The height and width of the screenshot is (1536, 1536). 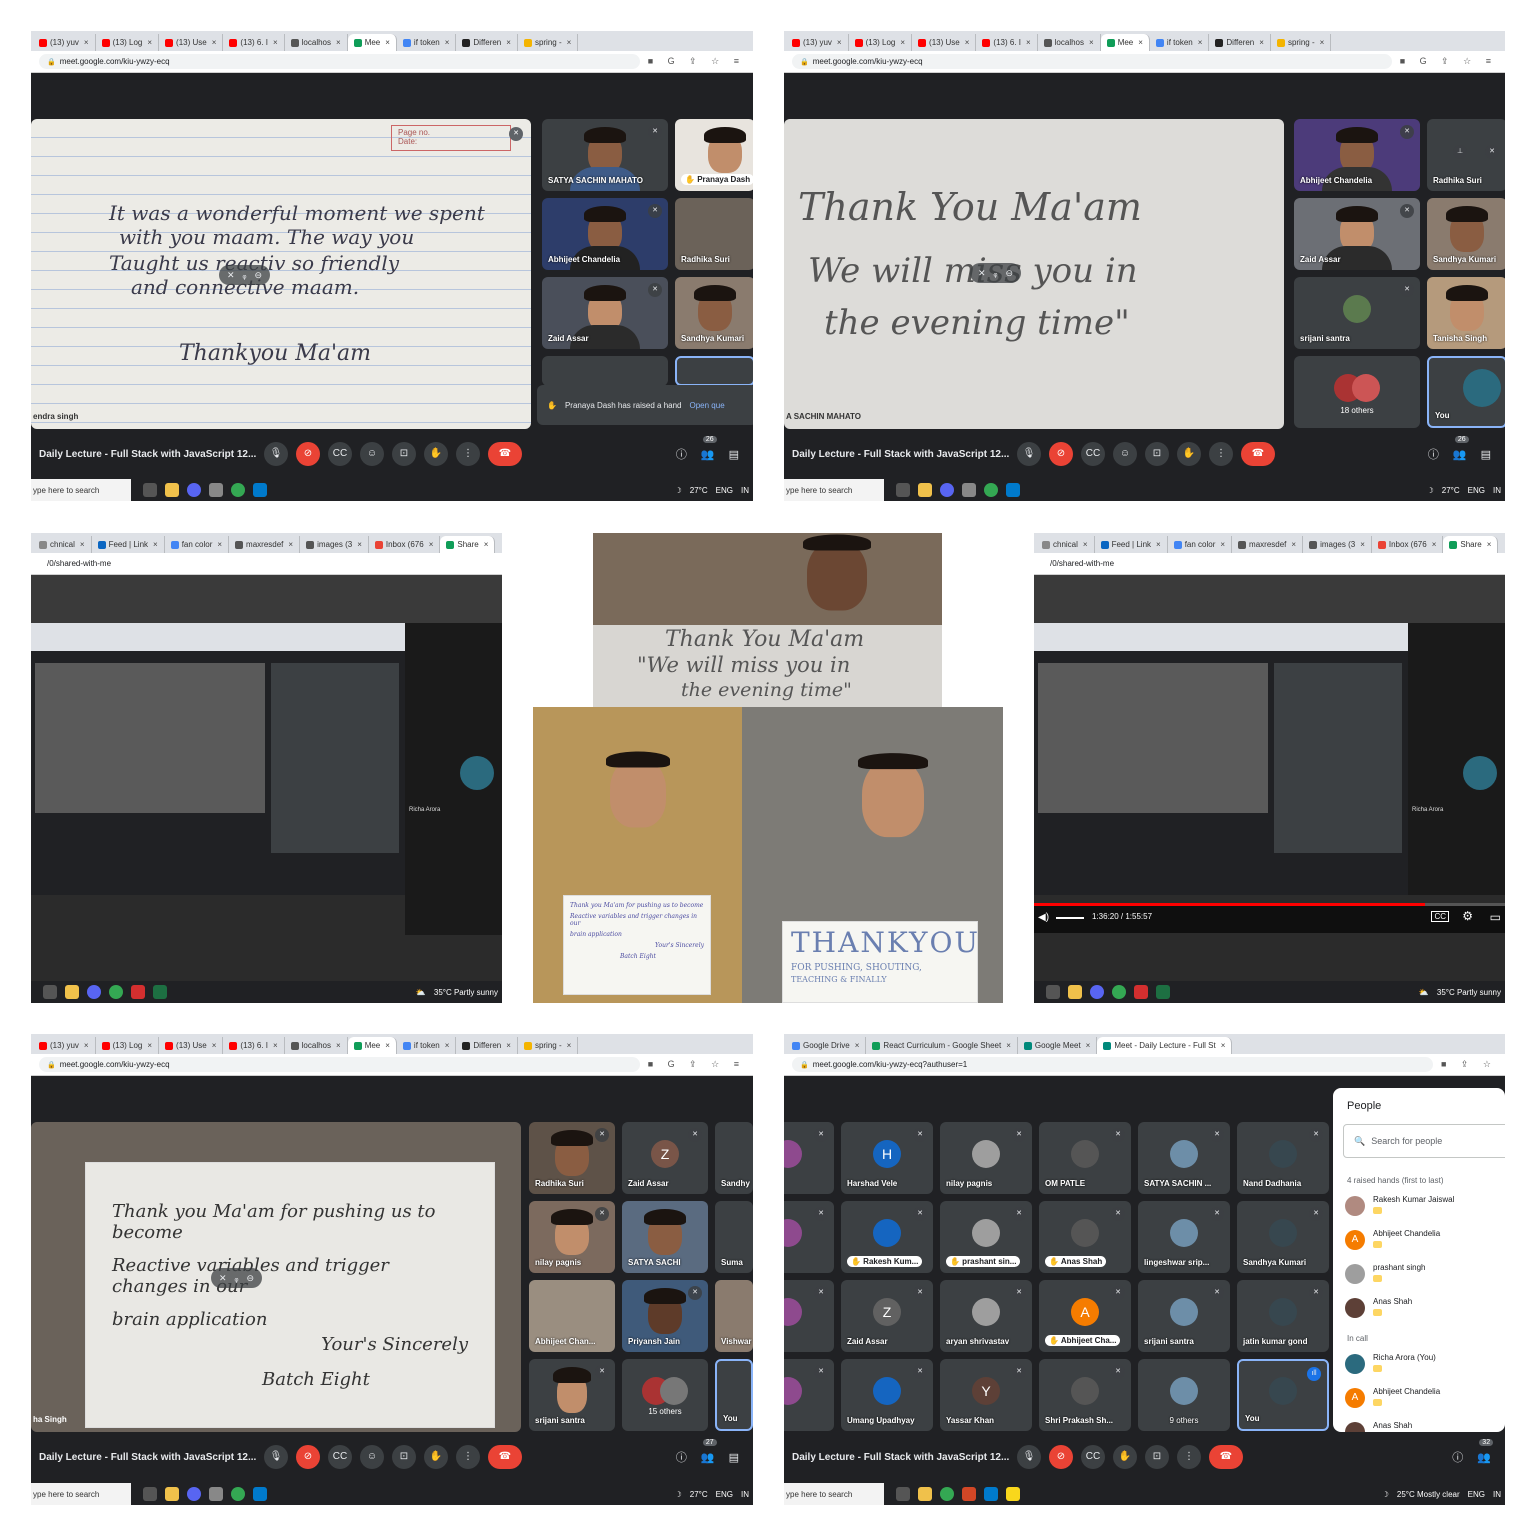 I want to click on raise-hand-button: ✋, so click(x=436, y=454).